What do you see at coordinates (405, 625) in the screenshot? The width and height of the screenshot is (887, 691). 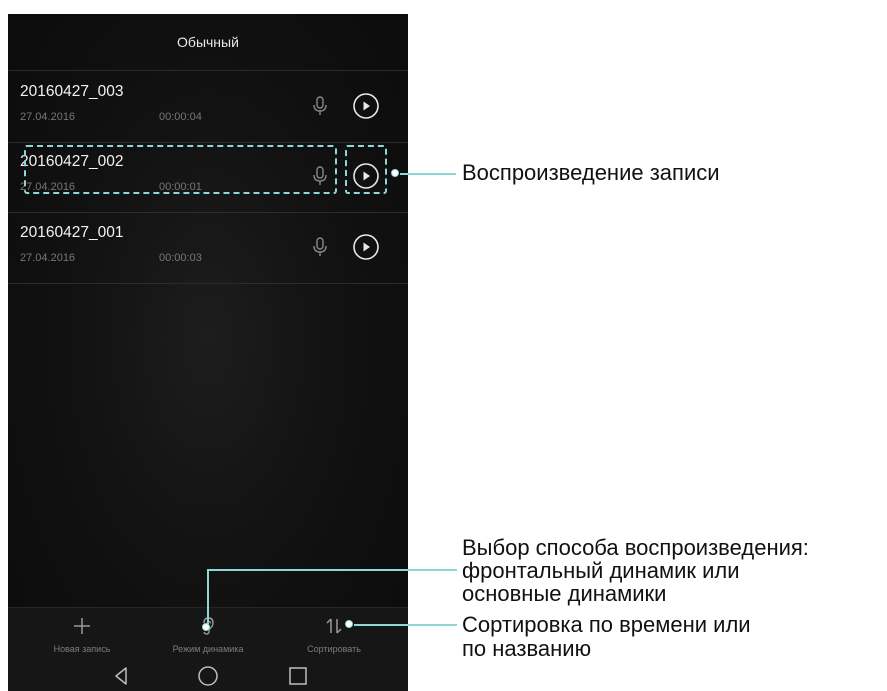 I see `sort-callout-line` at bounding box center [405, 625].